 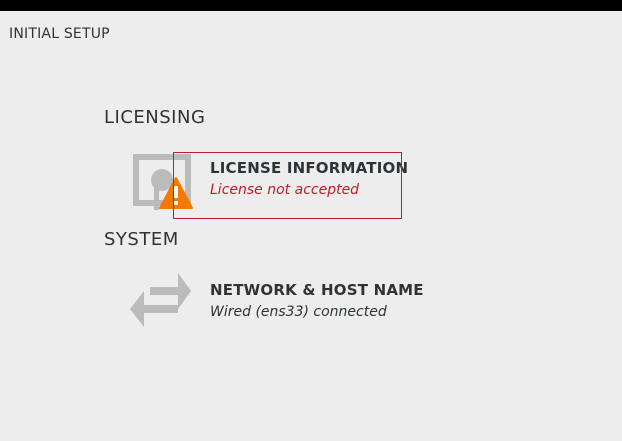 I want to click on network-host-name-status: Wired (ens33) connected, so click(x=298, y=312).